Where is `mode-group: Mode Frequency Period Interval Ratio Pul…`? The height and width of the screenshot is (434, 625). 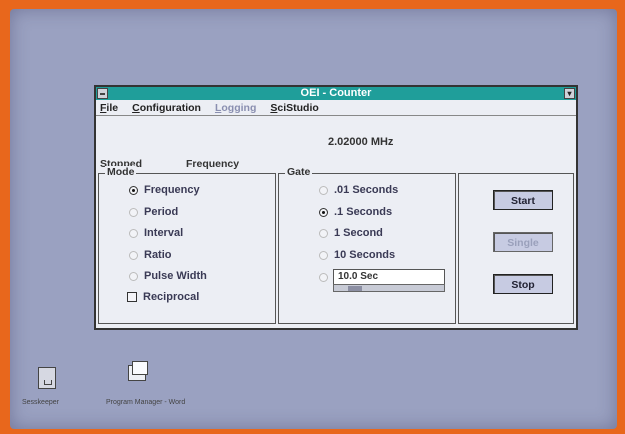
mode-group: Mode Frequency Period Interval Ratio Pul… is located at coordinates (187, 245).